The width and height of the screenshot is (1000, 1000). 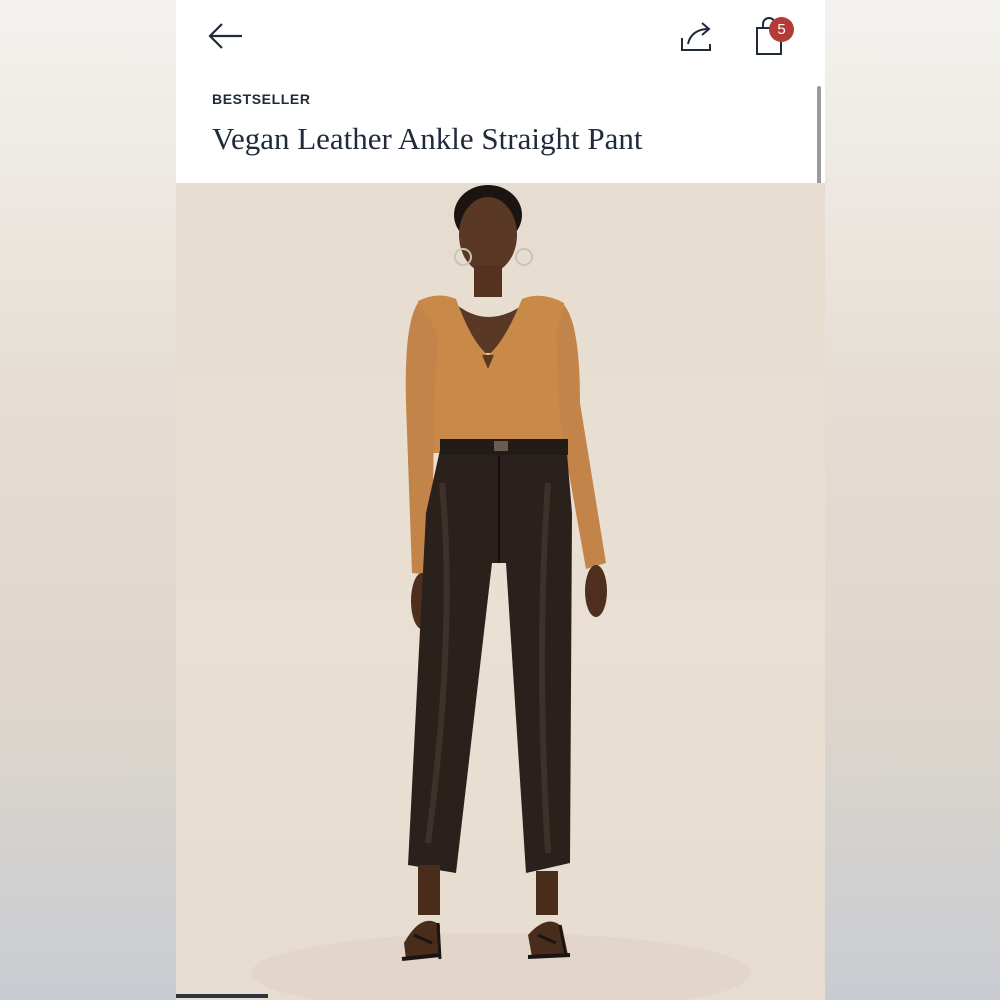 What do you see at coordinates (222, 996) in the screenshot?
I see `carousel-progress-indicator` at bounding box center [222, 996].